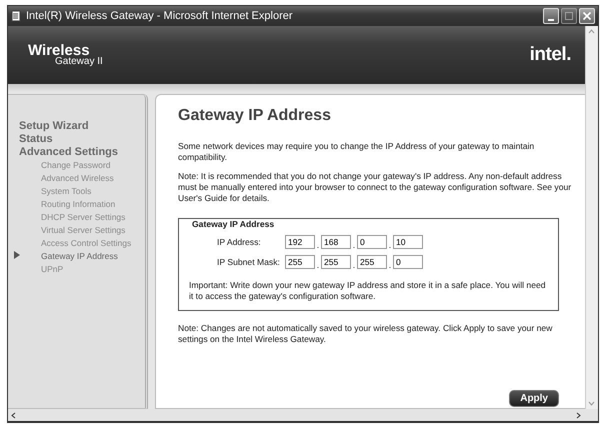  I want to click on close-button, so click(587, 16).